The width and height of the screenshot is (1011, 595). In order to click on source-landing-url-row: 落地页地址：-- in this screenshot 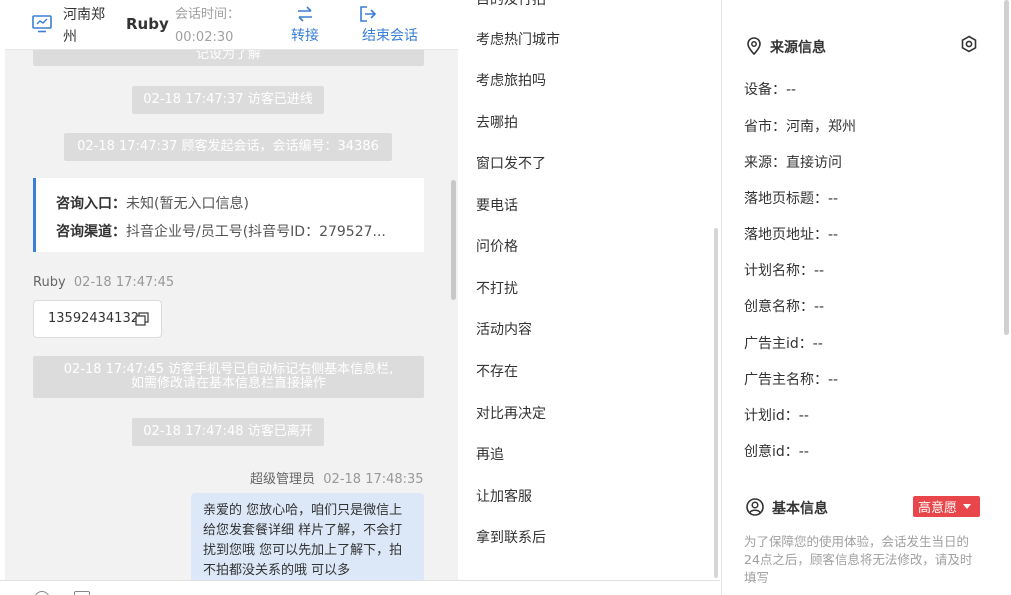, I will do `click(791, 234)`.